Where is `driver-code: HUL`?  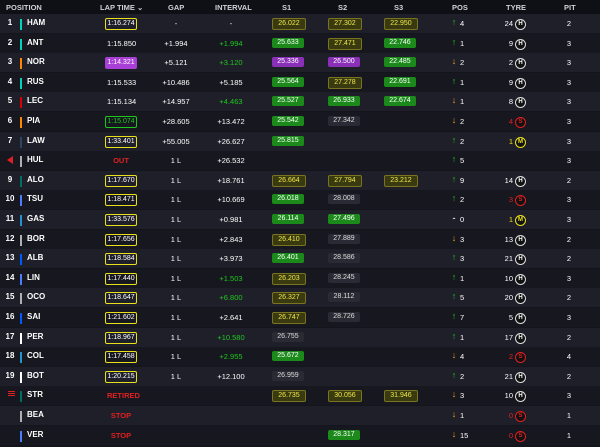 driver-code: HUL is located at coordinates (35, 159).